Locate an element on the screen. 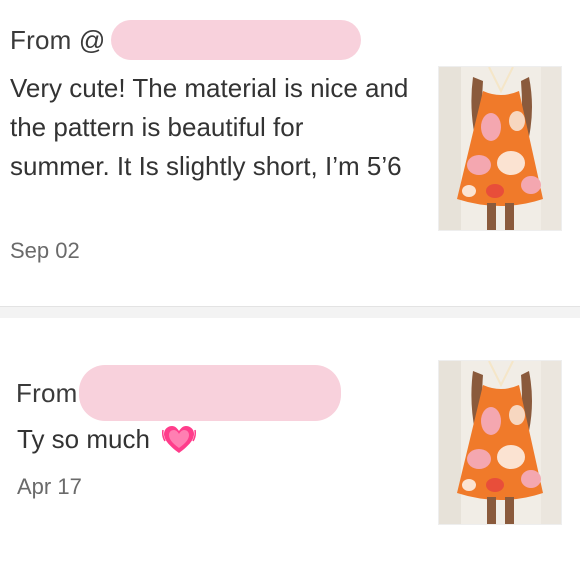  heart-icon is located at coordinates (178, 440).